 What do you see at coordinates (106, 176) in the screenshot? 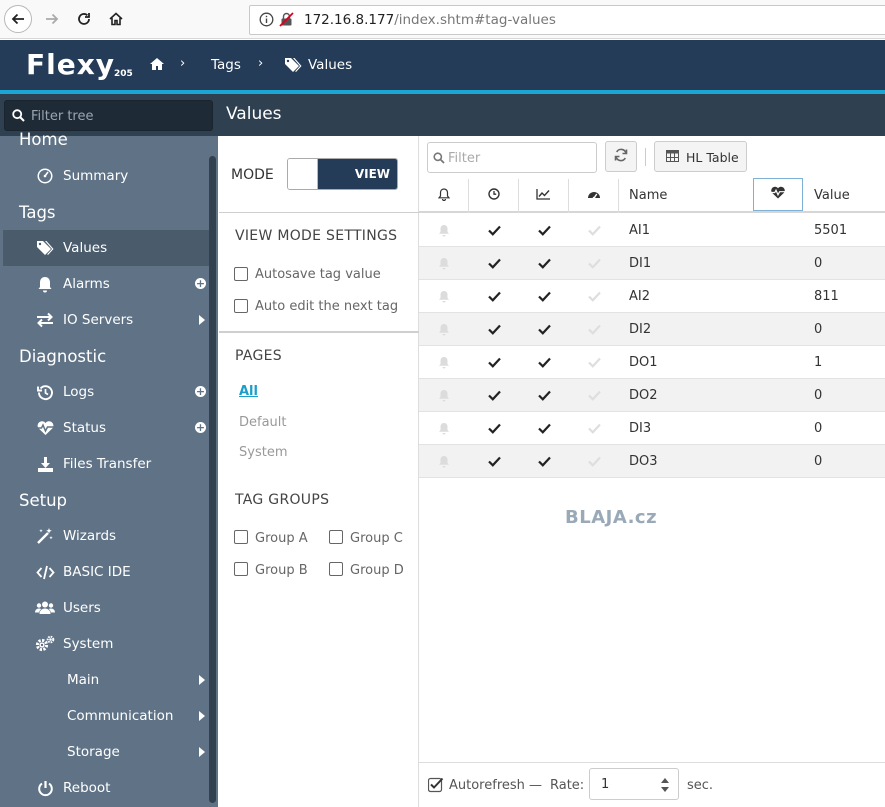
I see `sidebar-item-summary: Summary` at bounding box center [106, 176].